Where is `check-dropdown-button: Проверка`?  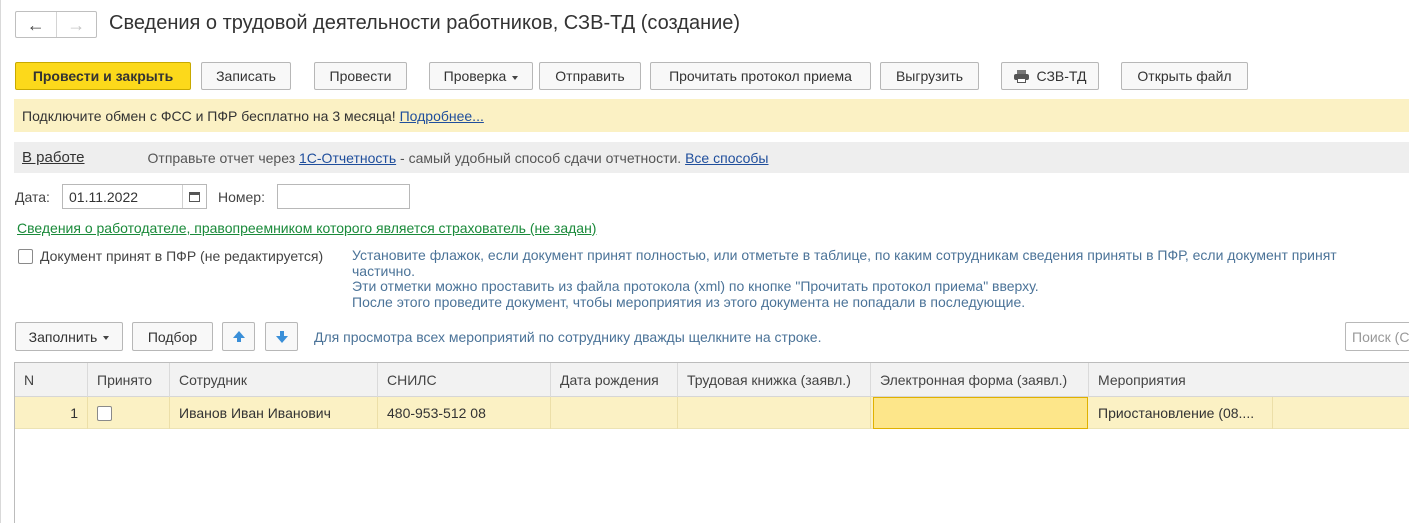 check-dropdown-button: Проверка is located at coordinates (481, 76).